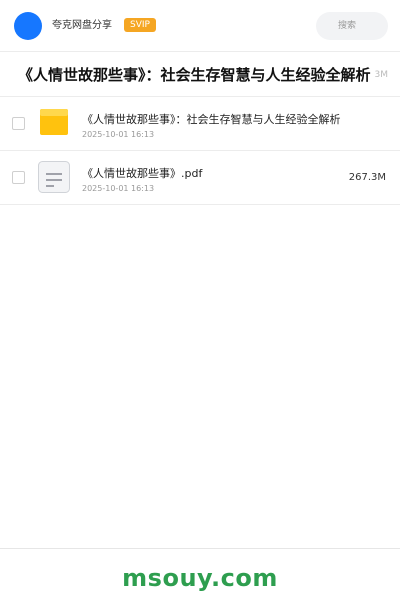  I want to click on app-header: 夸克网盘分享 SVIP 搜索, so click(200, 26).